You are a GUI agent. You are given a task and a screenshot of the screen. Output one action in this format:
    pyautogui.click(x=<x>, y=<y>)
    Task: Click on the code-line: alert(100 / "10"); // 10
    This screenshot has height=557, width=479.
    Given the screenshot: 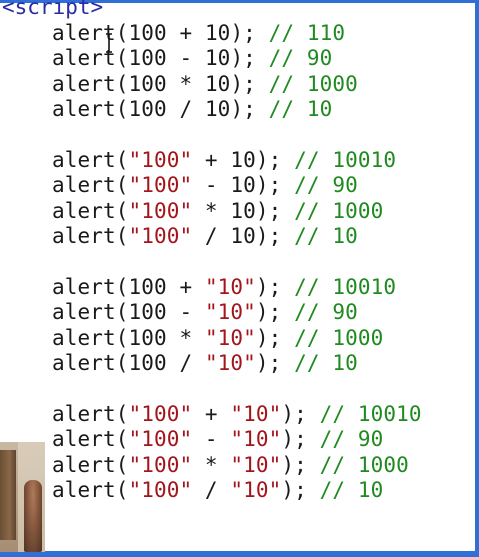 What is the action you would take?
    pyautogui.click(x=205, y=363)
    